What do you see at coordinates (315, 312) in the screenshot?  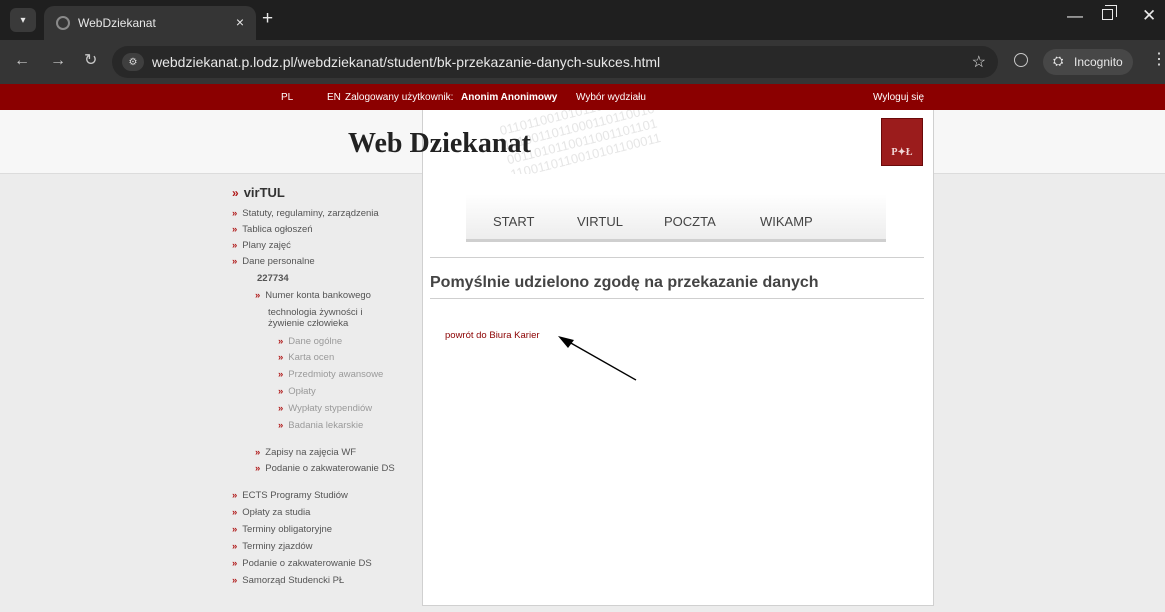 I see `field-of-study-line-1: technologia żywności i` at bounding box center [315, 312].